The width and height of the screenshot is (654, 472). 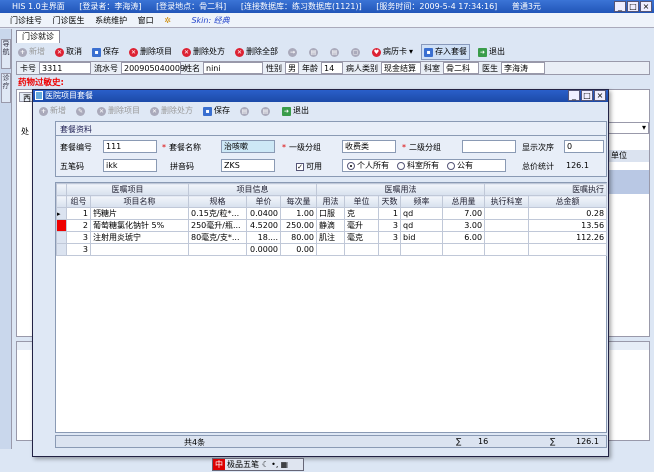 What do you see at coordinates (390, 213) in the screenshot?
I see `cell-days: 1` at bounding box center [390, 213].